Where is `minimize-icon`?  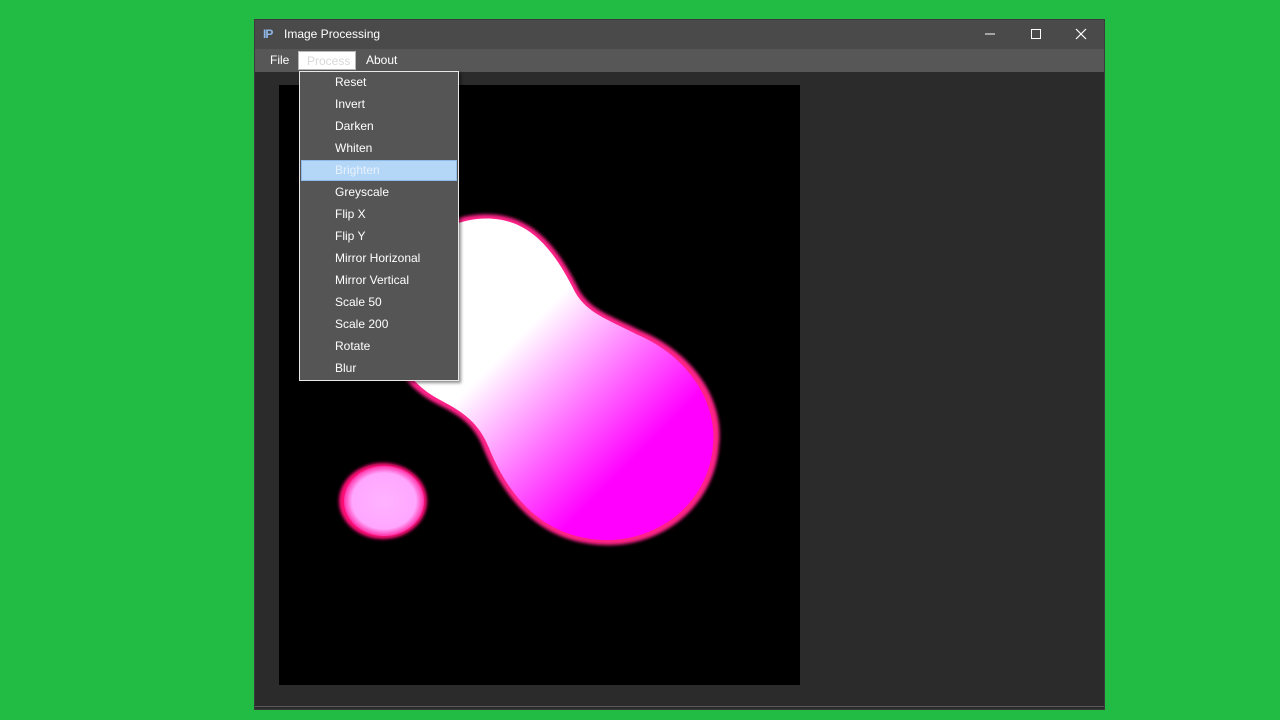
minimize-icon is located at coordinates (990, 34).